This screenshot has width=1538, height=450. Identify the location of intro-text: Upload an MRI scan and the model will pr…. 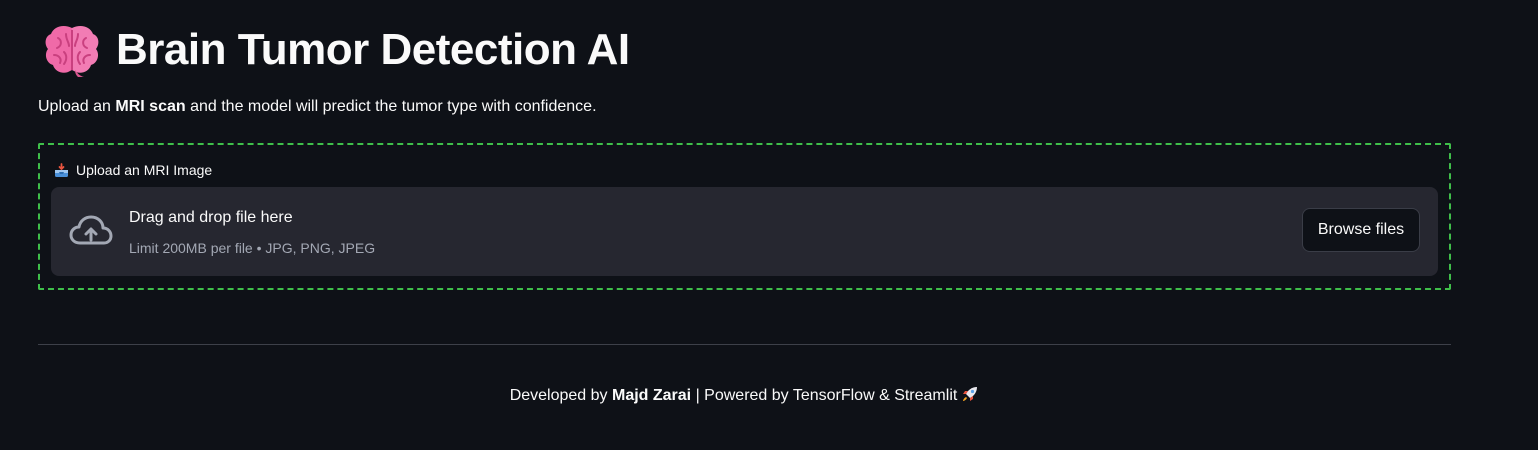
(317, 107).